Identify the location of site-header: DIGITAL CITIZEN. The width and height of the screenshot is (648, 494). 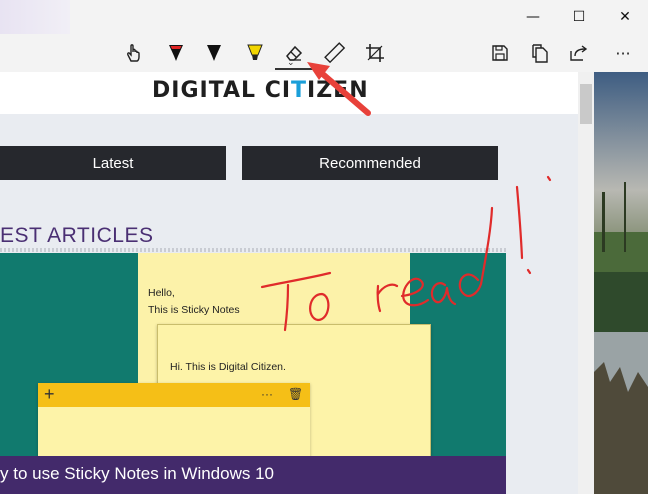
(289, 93).